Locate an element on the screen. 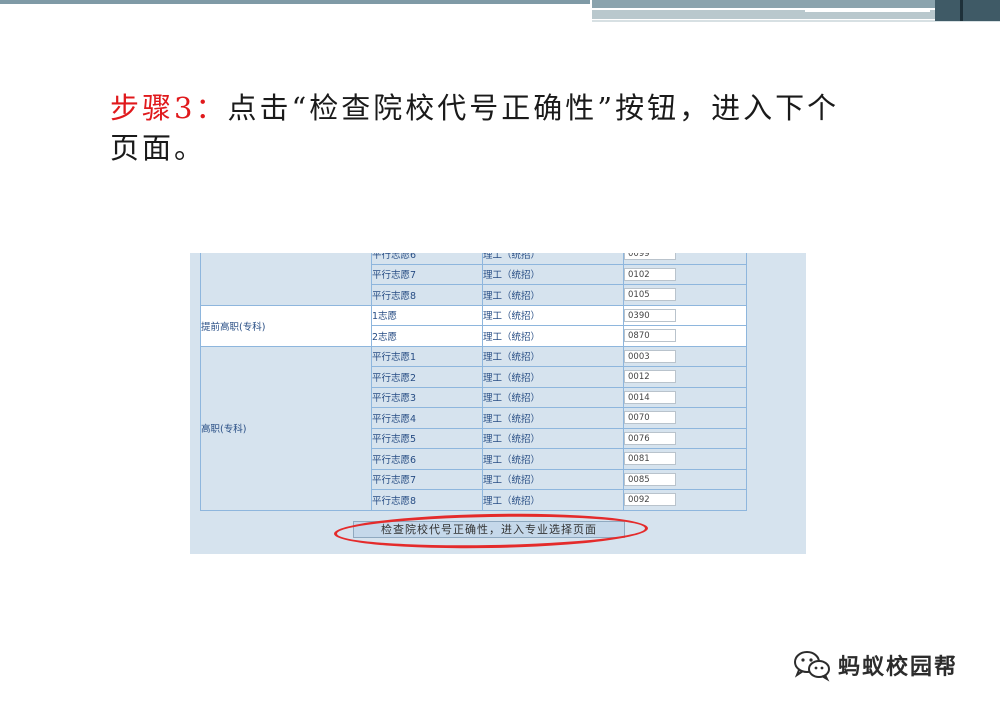 This screenshot has width=1000, height=707. school-code-input: 0390 is located at coordinates (650, 315).